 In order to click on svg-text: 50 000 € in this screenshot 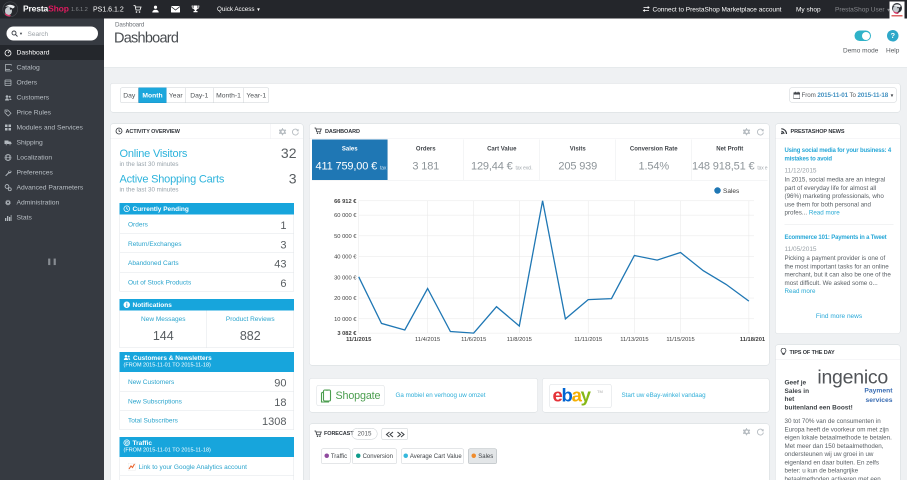, I will do `click(345, 237)`.